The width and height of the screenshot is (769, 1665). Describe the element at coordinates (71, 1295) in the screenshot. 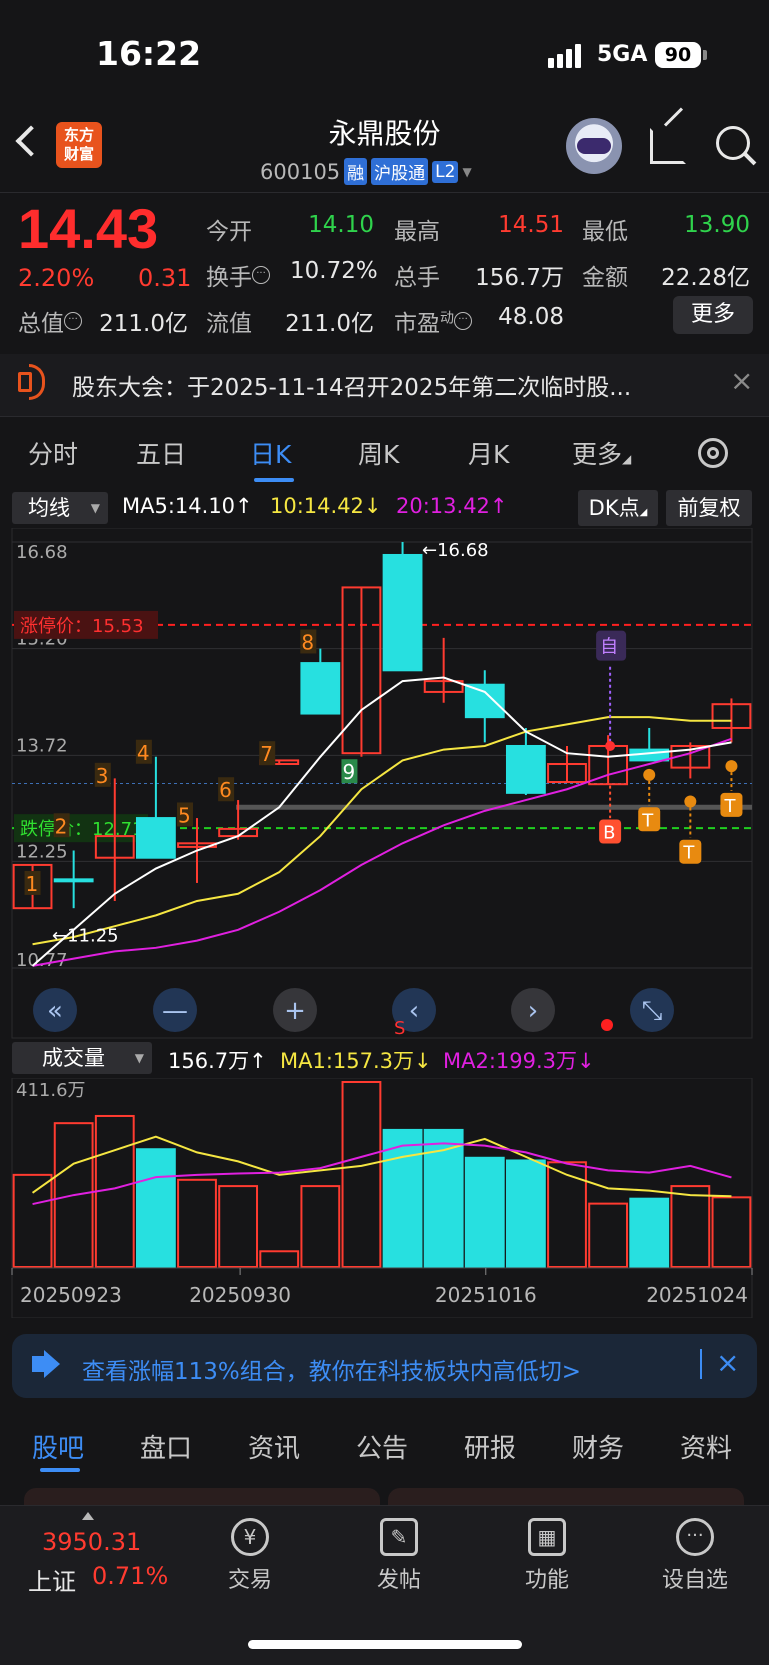

I see `date-label: 20250923` at that location.